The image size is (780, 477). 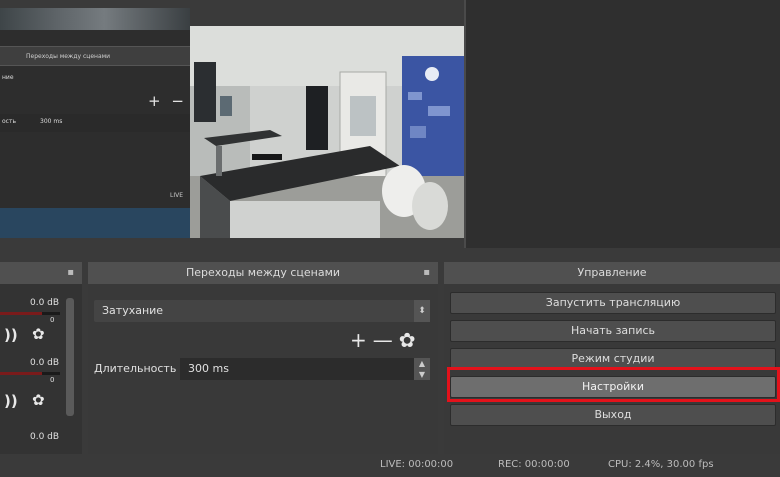 I want to click on nested-live-label: LIVE, so click(x=177, y=195).